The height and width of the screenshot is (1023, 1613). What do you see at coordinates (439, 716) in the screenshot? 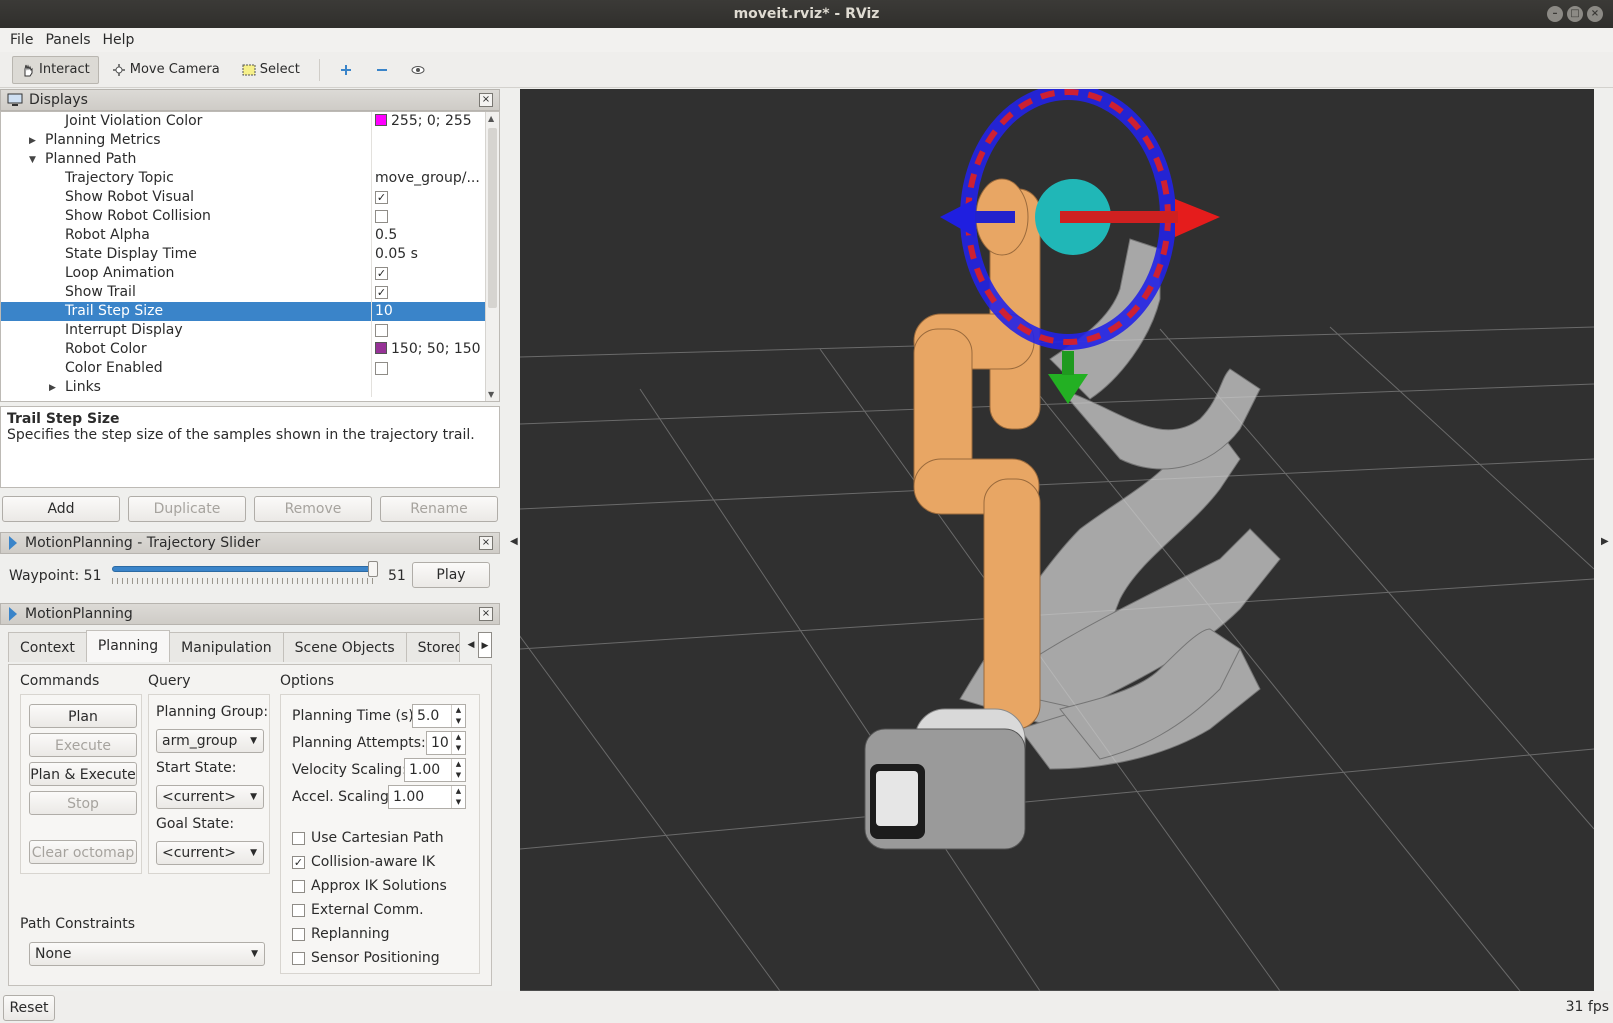
I see `planning-time-spinbox: 5.0 ▲ ▼` at bounding box center [439, 716].